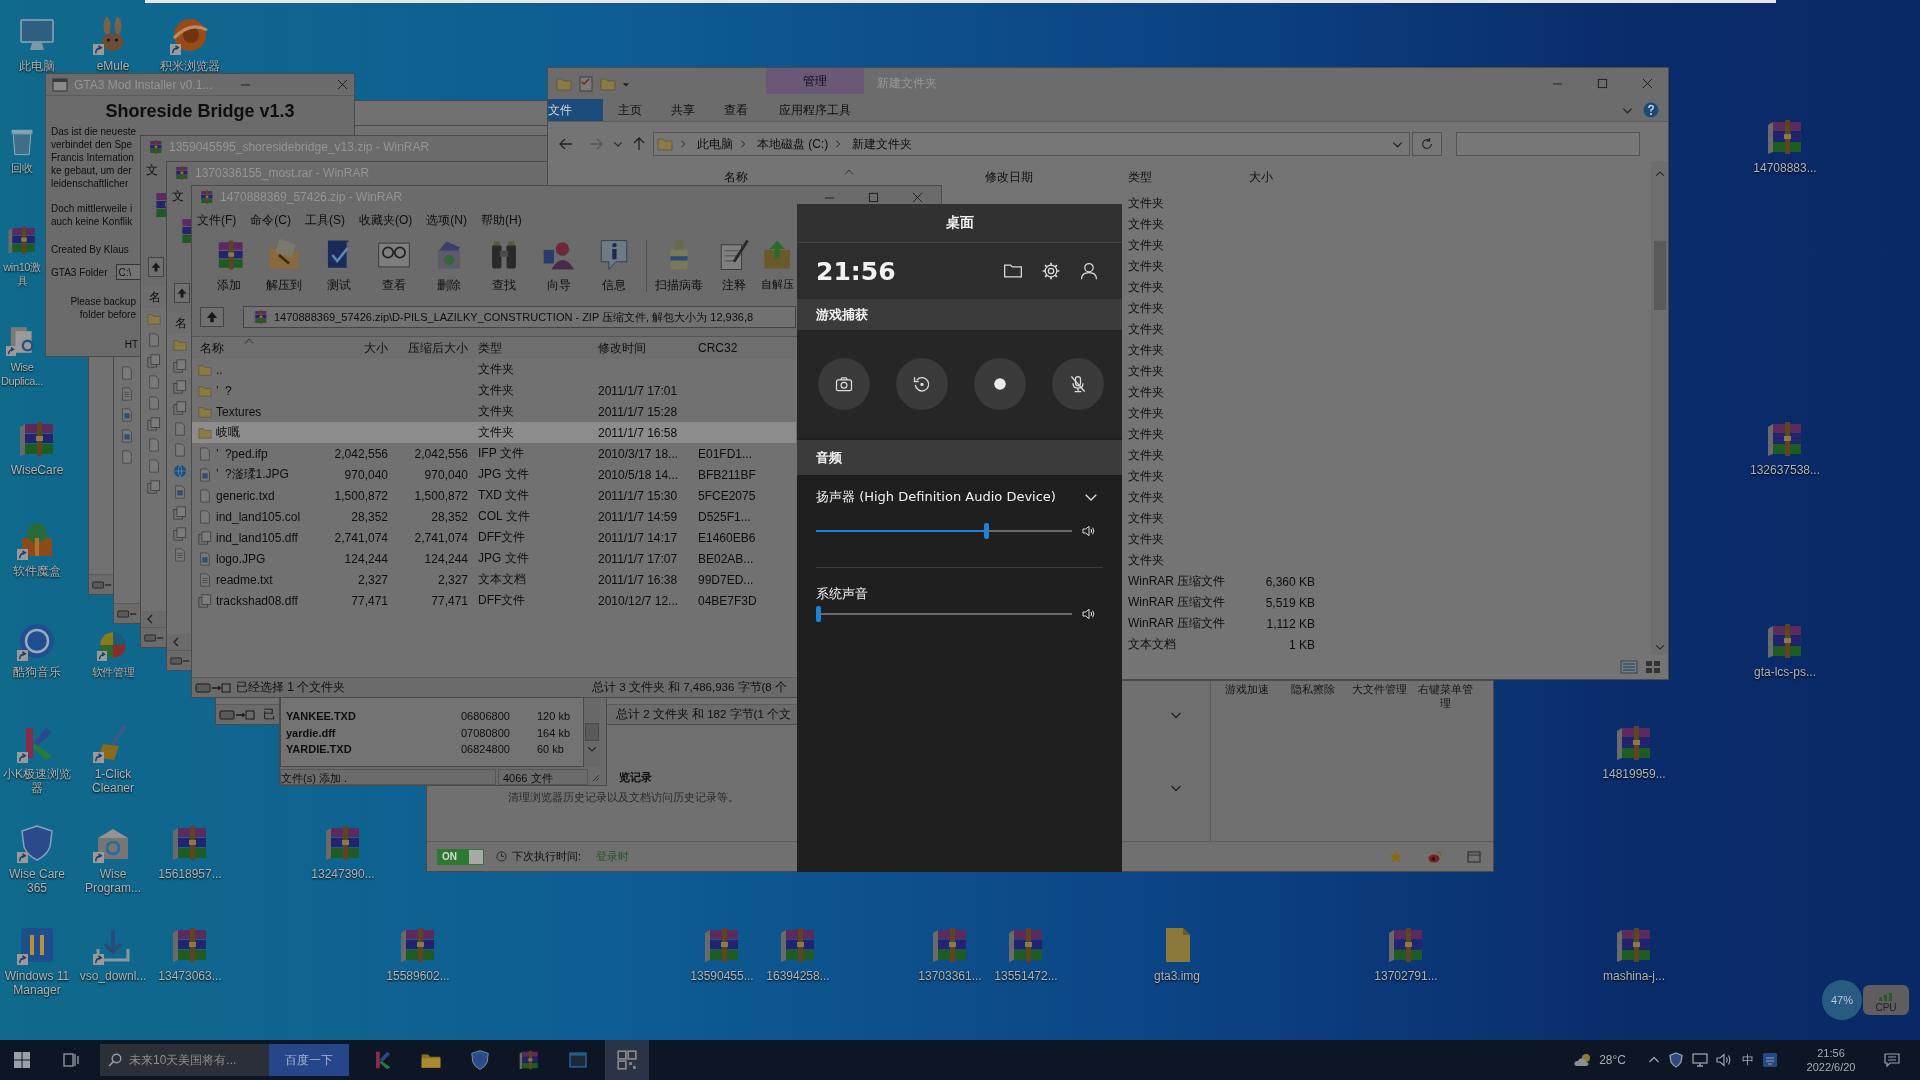  What do you see at coordinates (683, 144) in the screenshot?
I see `chevron-right-icon` at bounding box center [683, 144].